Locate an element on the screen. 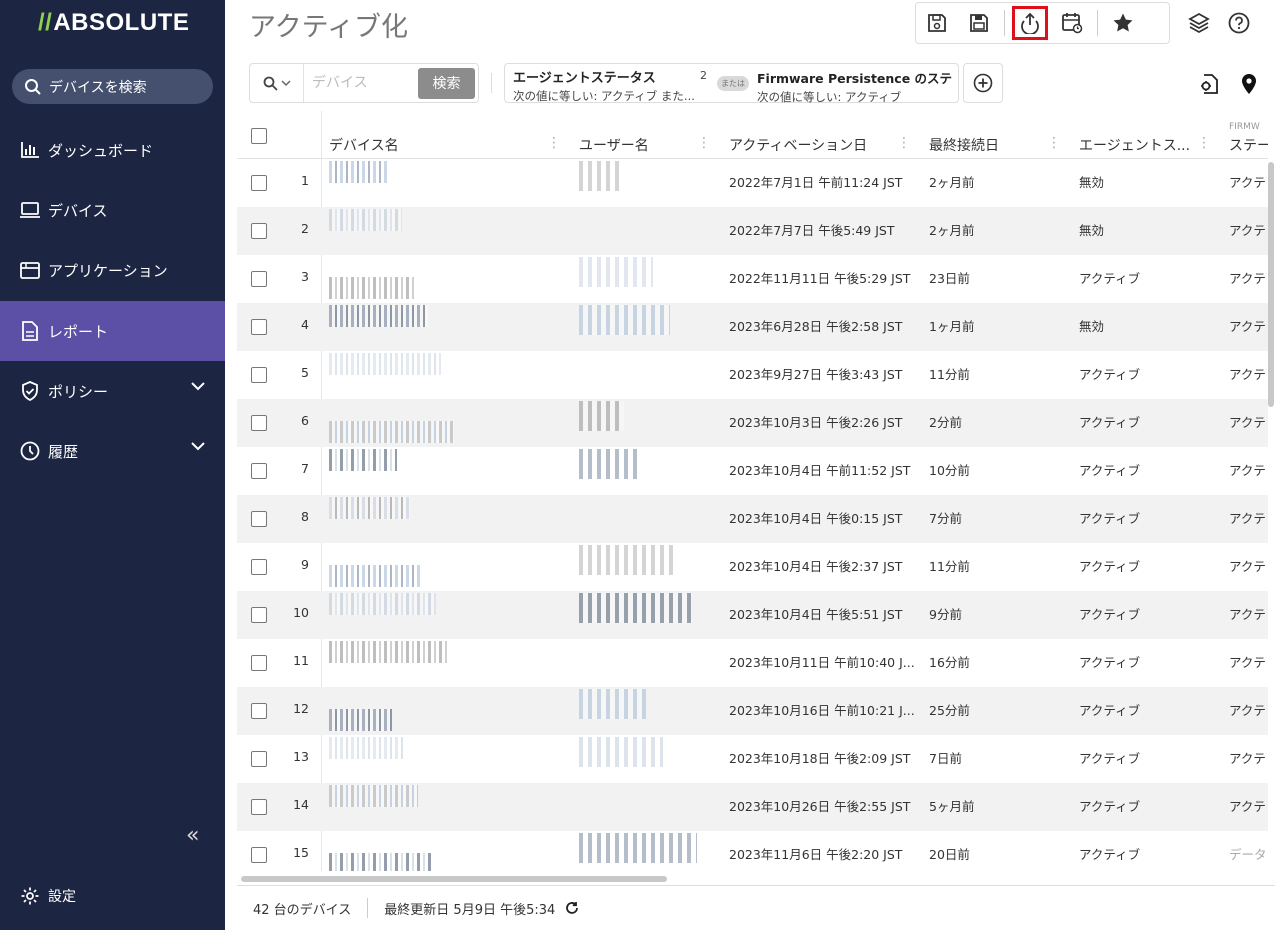 Image resolution: width=1275 pixels, height=930 pixels. column-header-user-name: ユーザー名 ⋮ is located at coordinates (646, 135).